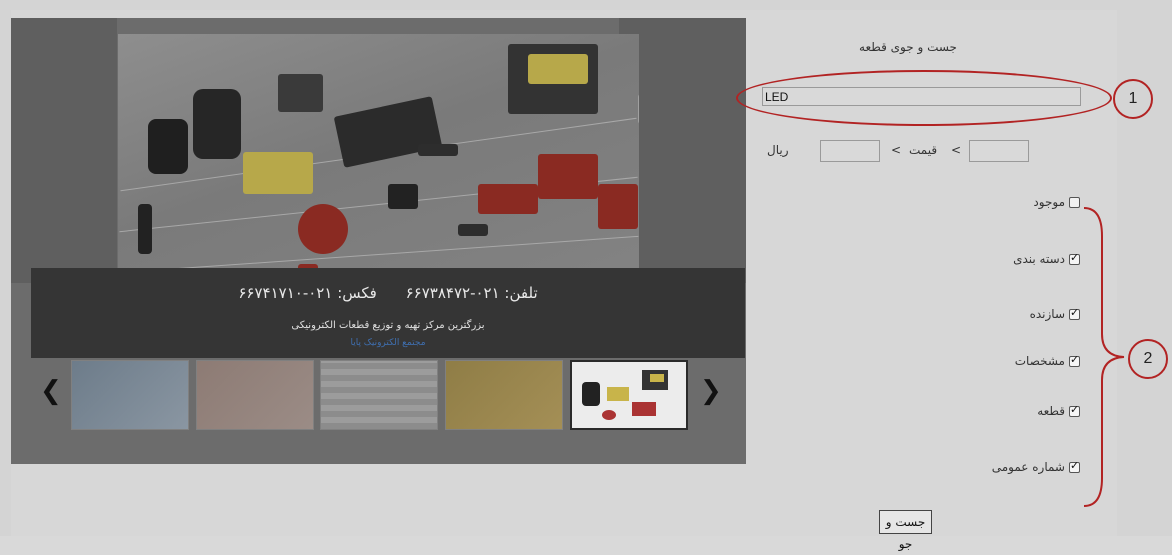 The height and width of the screenshot is (555, 1172). Describe the element at coordinates (629, 395) in the screenshot. I see `thumbnail-5-active` at that location.